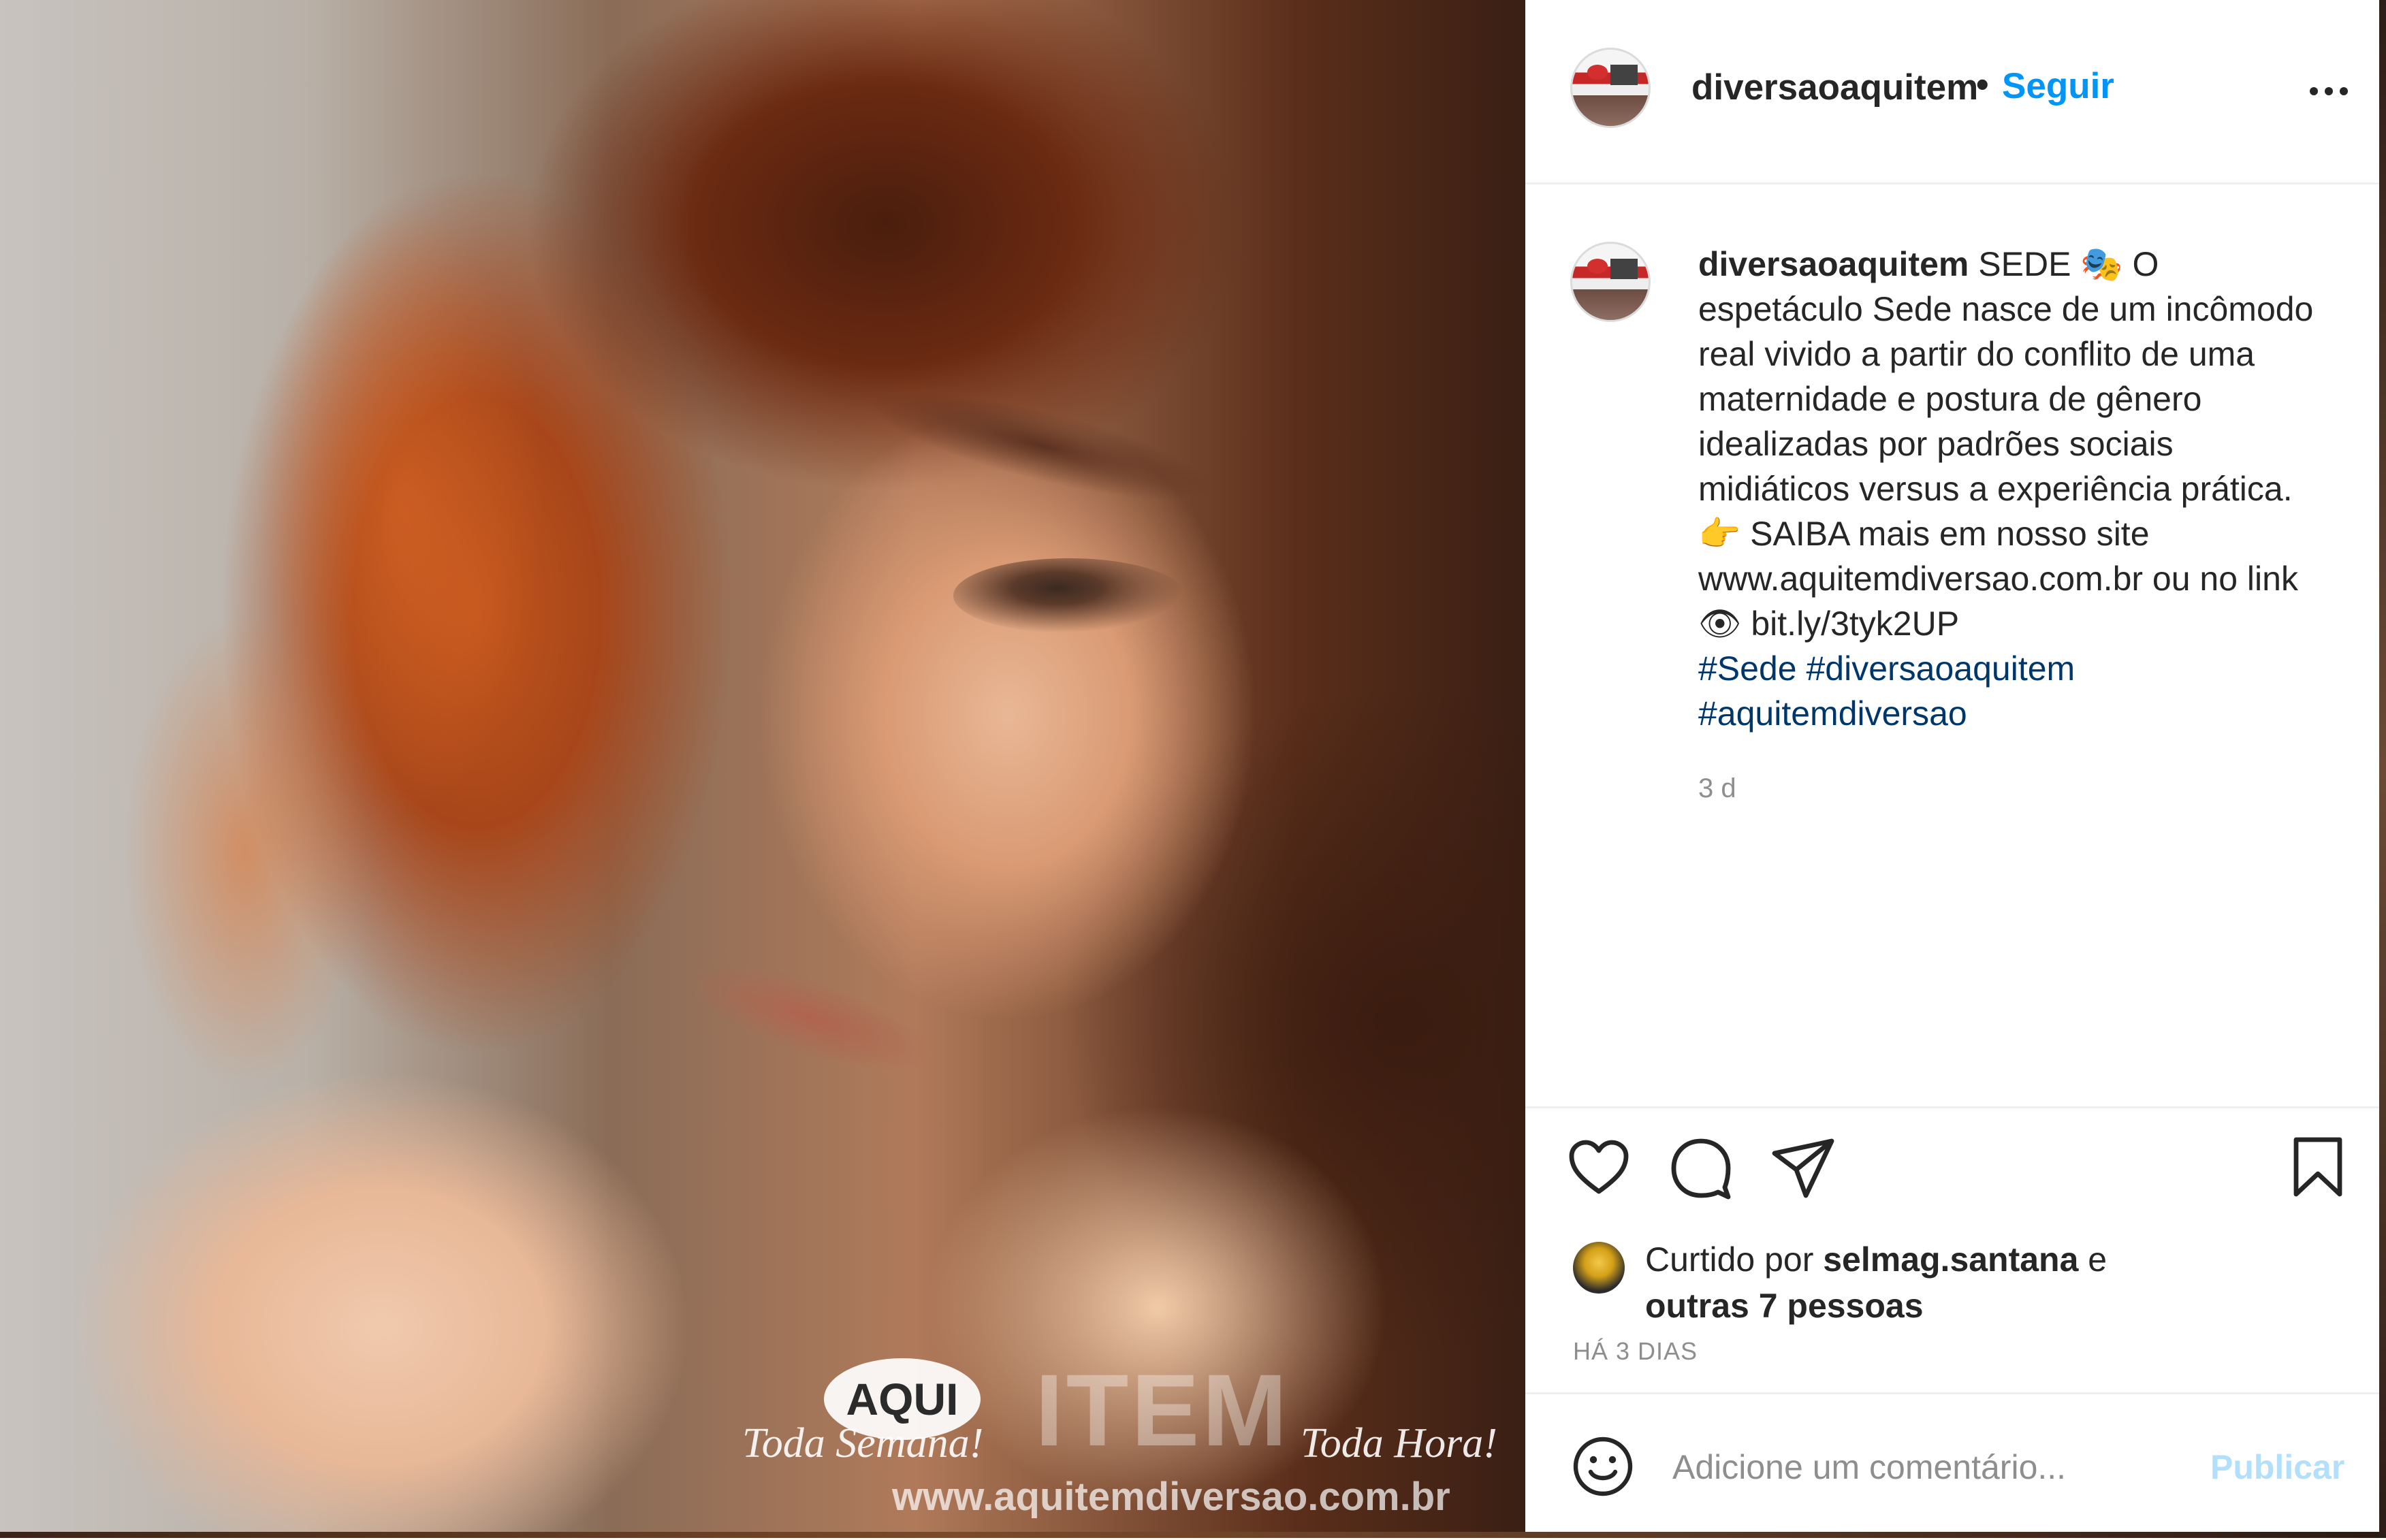 This screenshot has width=2386, height=1540. Describe the element at coordinates (1938, 1467) in the screenshot. I see `comment-input` at that location.